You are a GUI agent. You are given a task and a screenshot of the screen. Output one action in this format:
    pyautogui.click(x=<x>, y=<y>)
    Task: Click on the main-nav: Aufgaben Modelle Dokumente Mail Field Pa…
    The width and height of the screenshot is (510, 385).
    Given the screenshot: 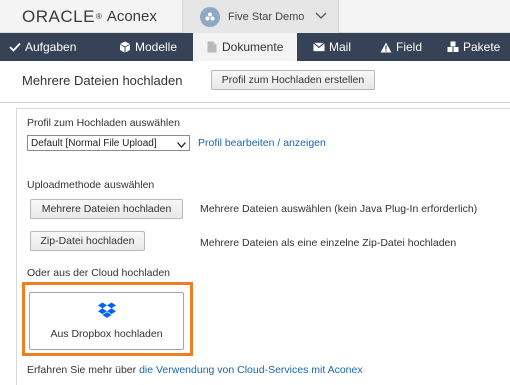 What is the action you would take?
    pyautogui.click(x=255, y=47)
    